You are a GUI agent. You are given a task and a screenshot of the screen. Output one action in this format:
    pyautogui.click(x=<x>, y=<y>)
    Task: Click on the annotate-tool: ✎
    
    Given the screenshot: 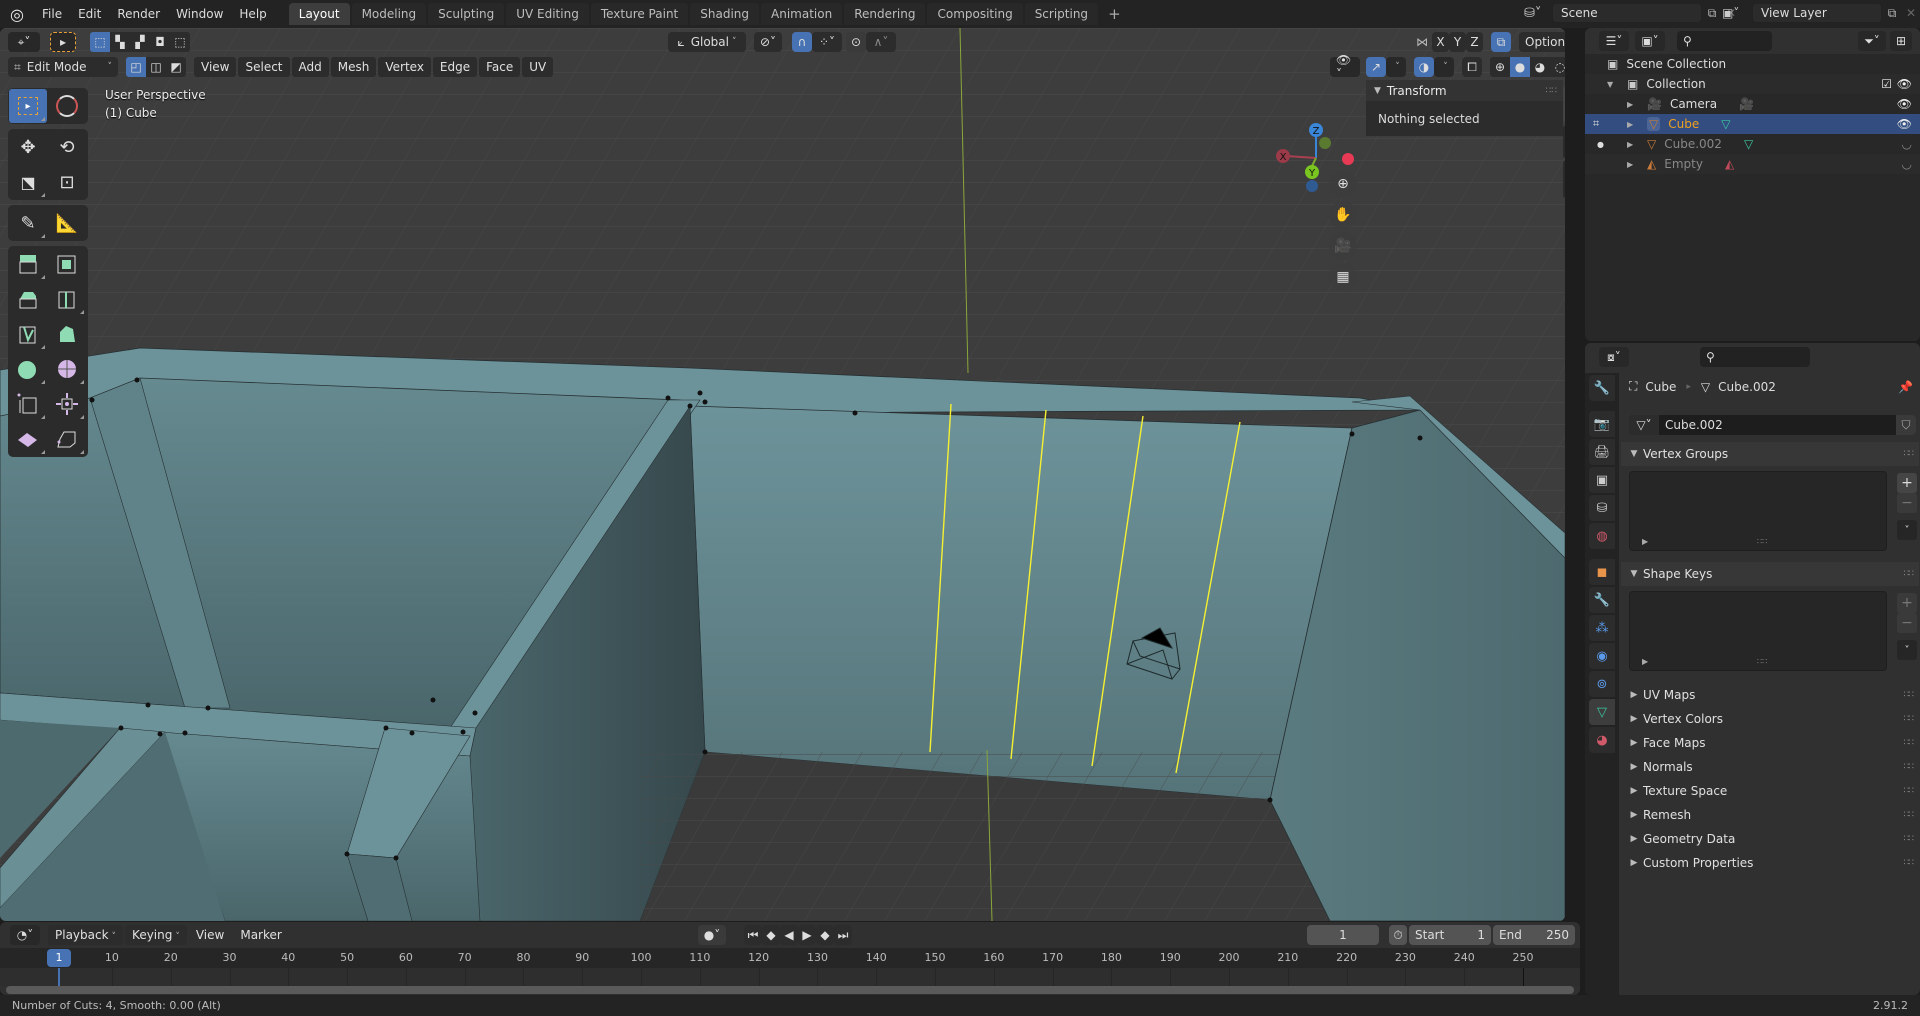 What is the action you would take?
    pyautogui.click(x=28, y=223)
    